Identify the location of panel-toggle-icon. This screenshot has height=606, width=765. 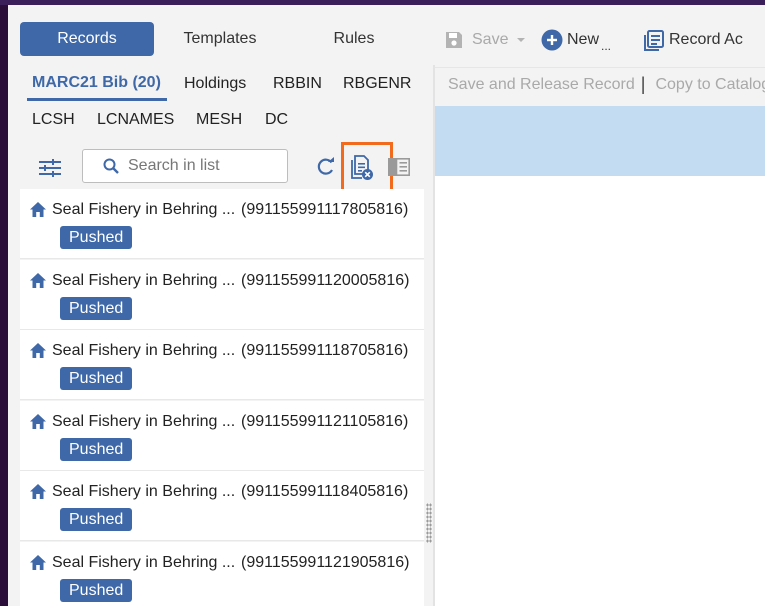
(399, 167).